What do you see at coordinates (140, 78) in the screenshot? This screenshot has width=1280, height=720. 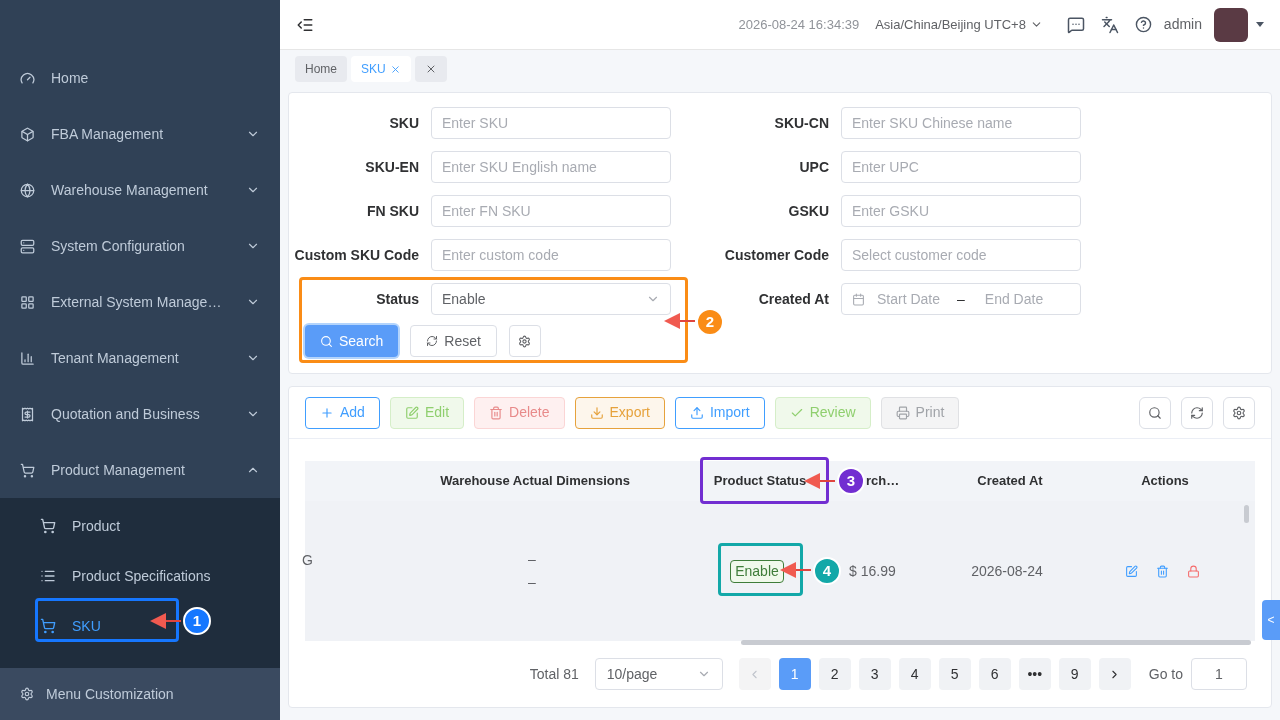 I see `sidebar-item: Home` at bounding box center [140, 78].